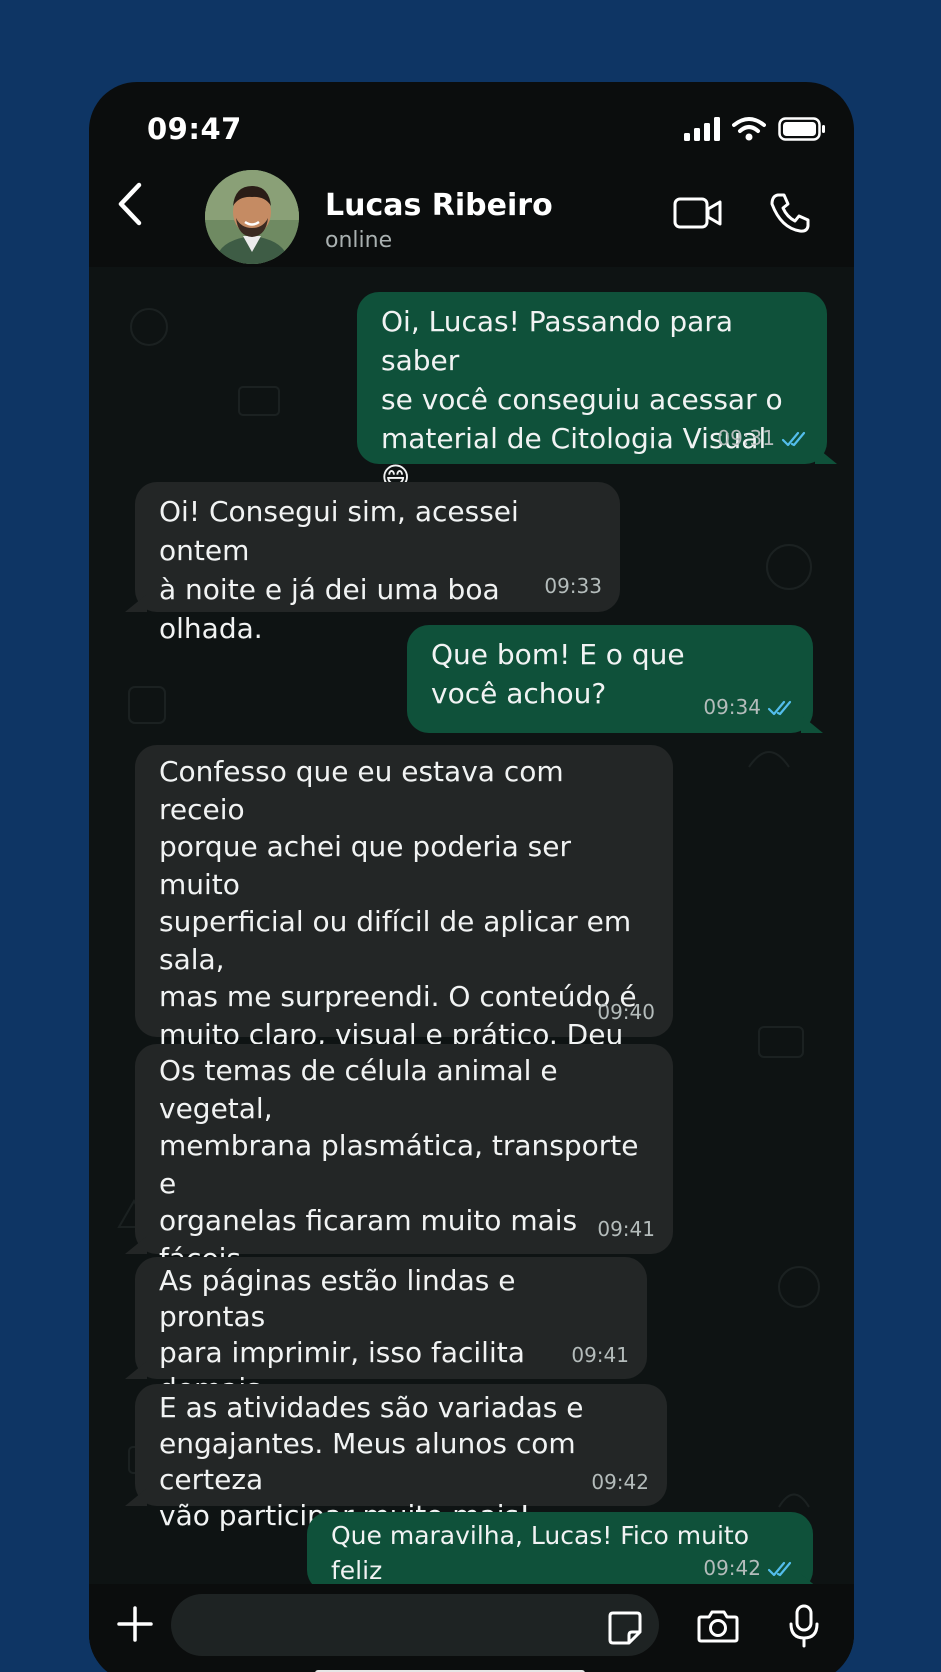 This screenshot has width=941, height=1672. Describe the element at coordinates (790, 213) in the screenshot. I see `phone-call-icon` at that location.